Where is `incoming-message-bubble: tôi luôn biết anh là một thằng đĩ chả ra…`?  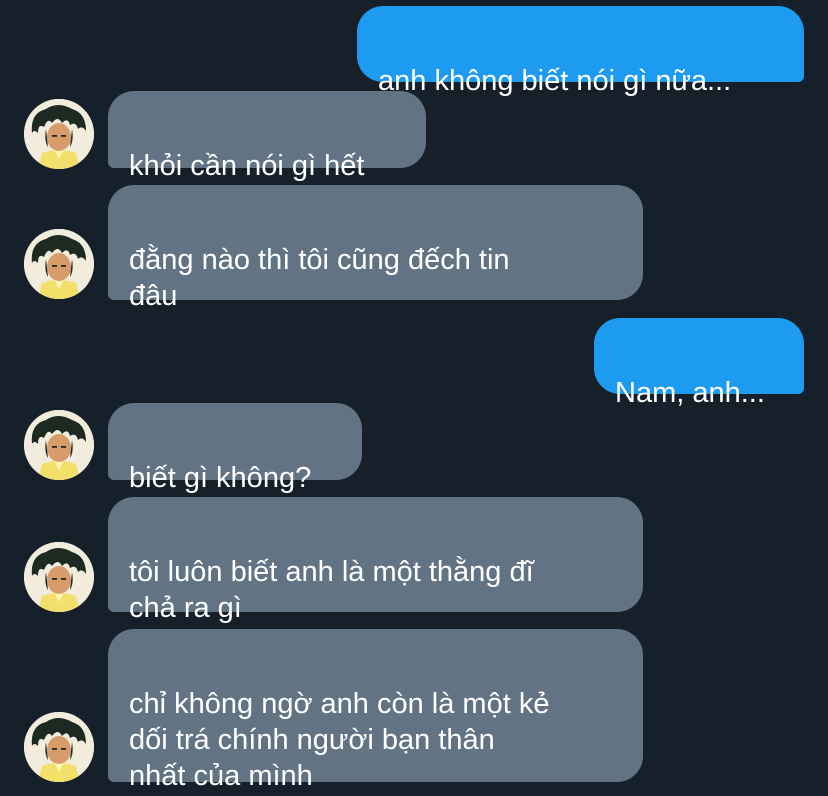
incoming-message-bubble: tôi luôn biết anh là một thằng đĩ chả ra… is located at coordinates (375, 560).